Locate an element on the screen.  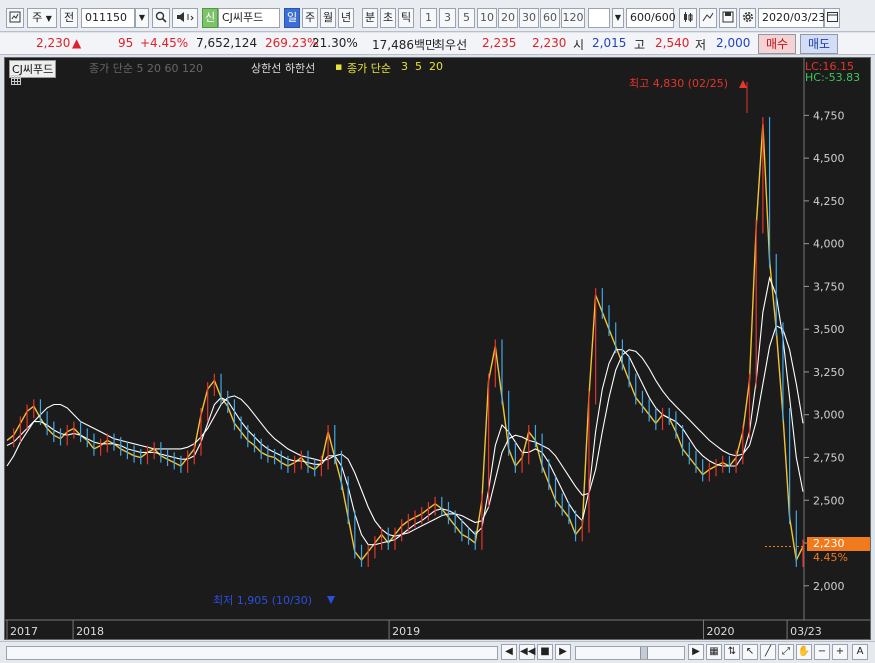
sound-icon is located at coordinates (185, 18).